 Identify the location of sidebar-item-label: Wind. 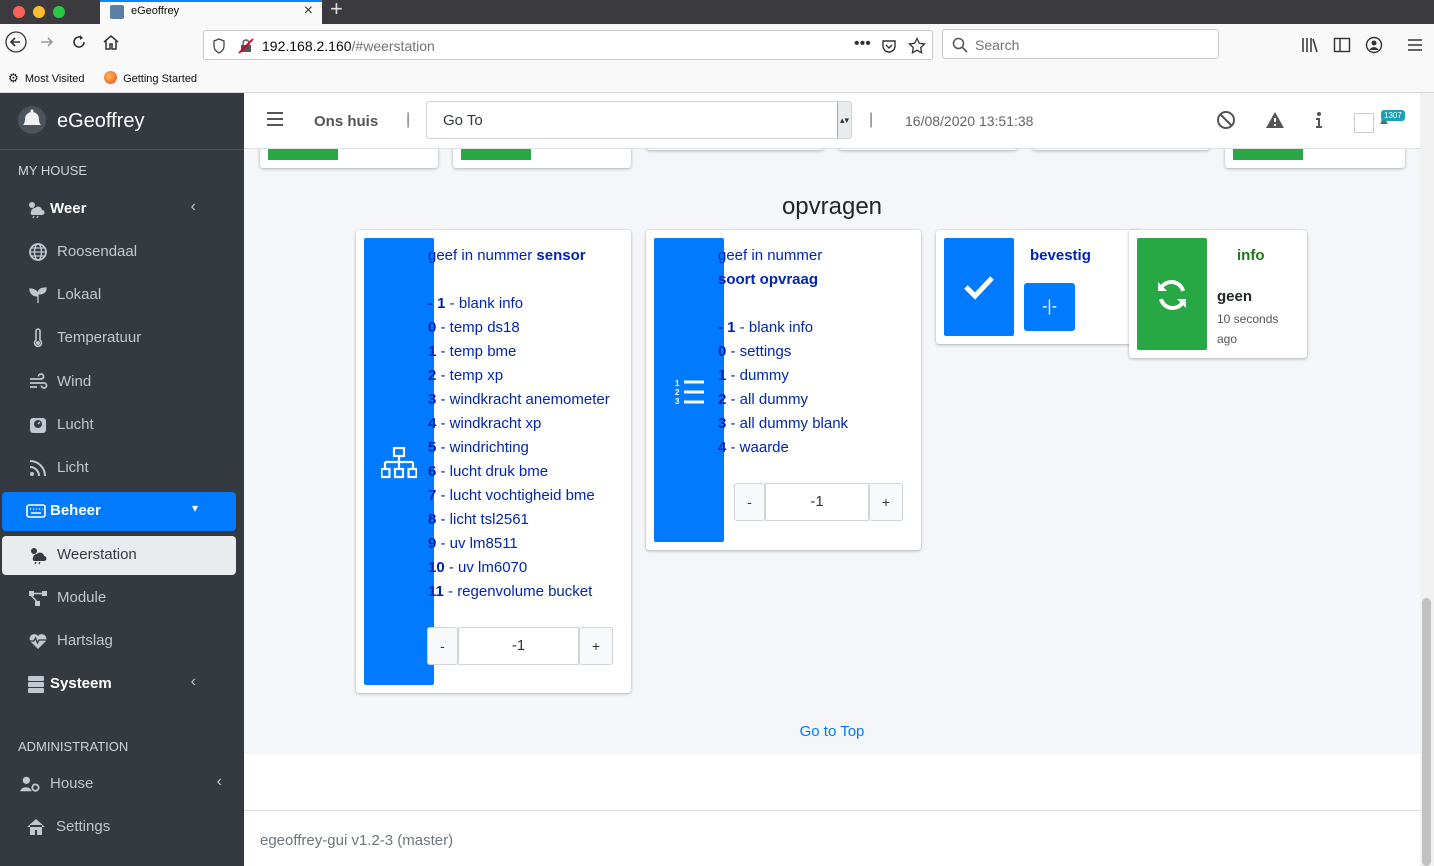
(74, 381).